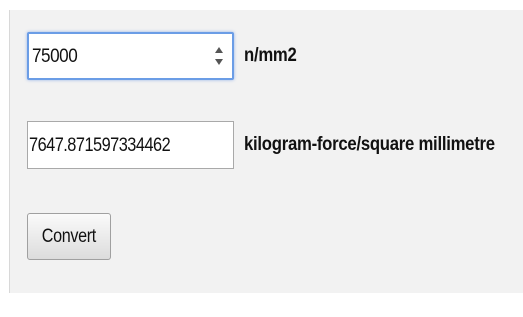 This screenshot has width=523, height=317. What do you see at coordinates (219, 56) in the screenshot?
I see `spinner-arrows-icon` at bounding box center [219, 56].